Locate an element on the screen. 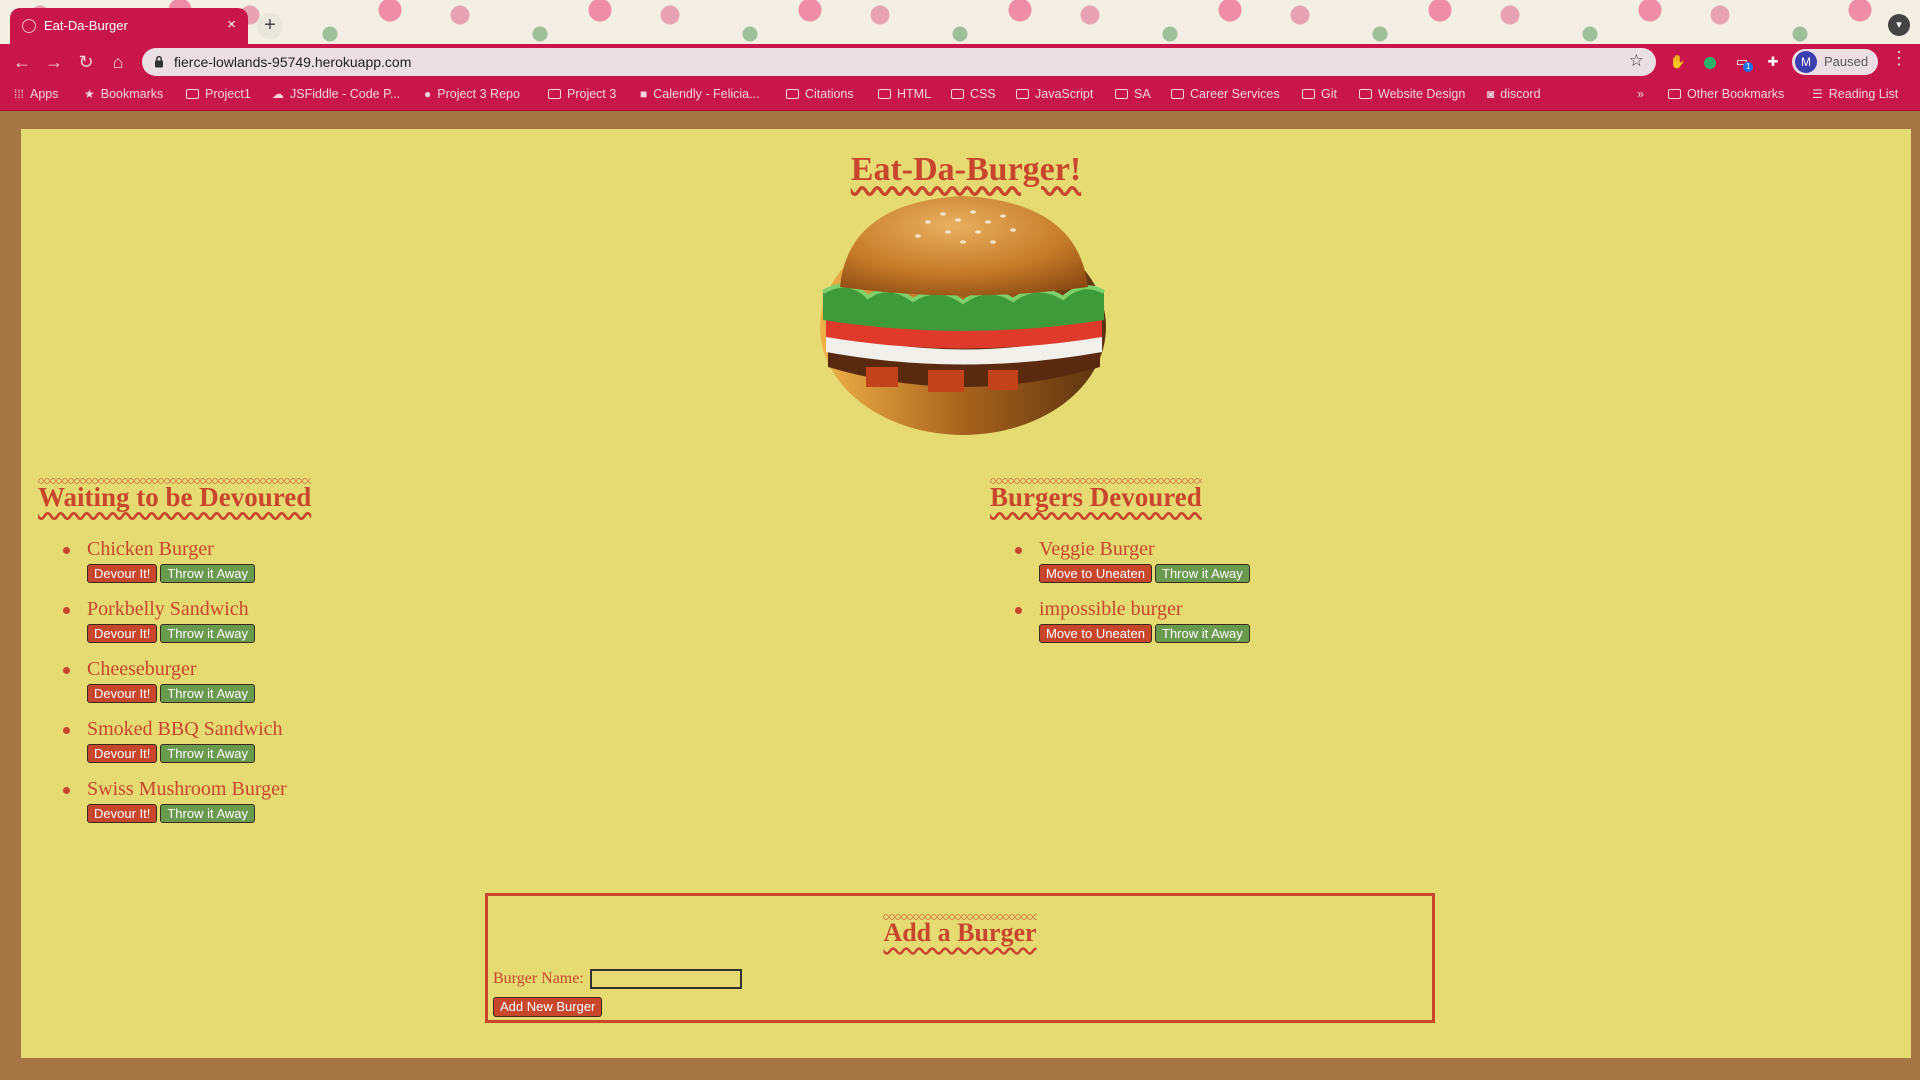 This screenshot has width=1920, height=1080. discord-icon: ◙ is located at coordinates (1491, 94).